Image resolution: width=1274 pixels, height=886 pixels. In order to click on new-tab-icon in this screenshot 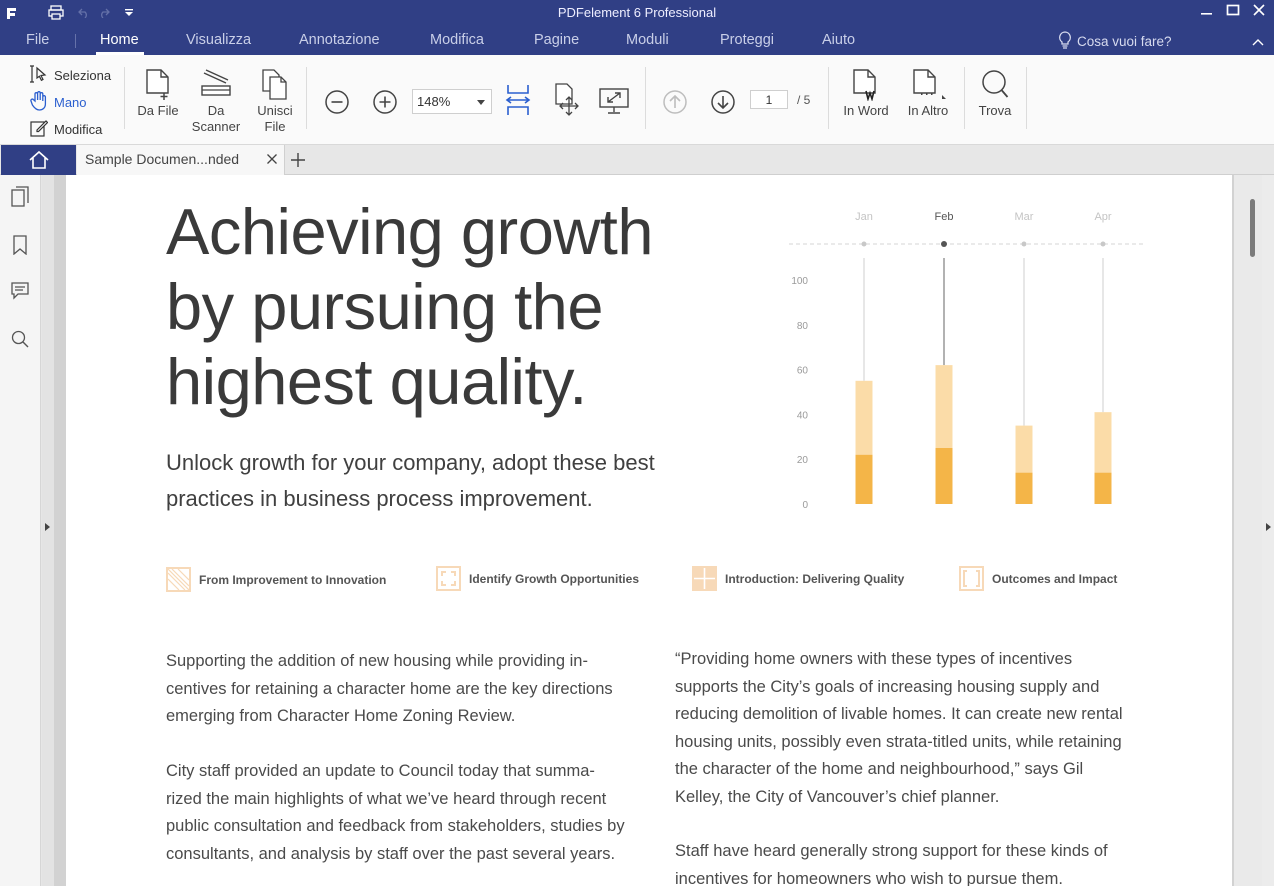, I will do `click(298, 162)`.